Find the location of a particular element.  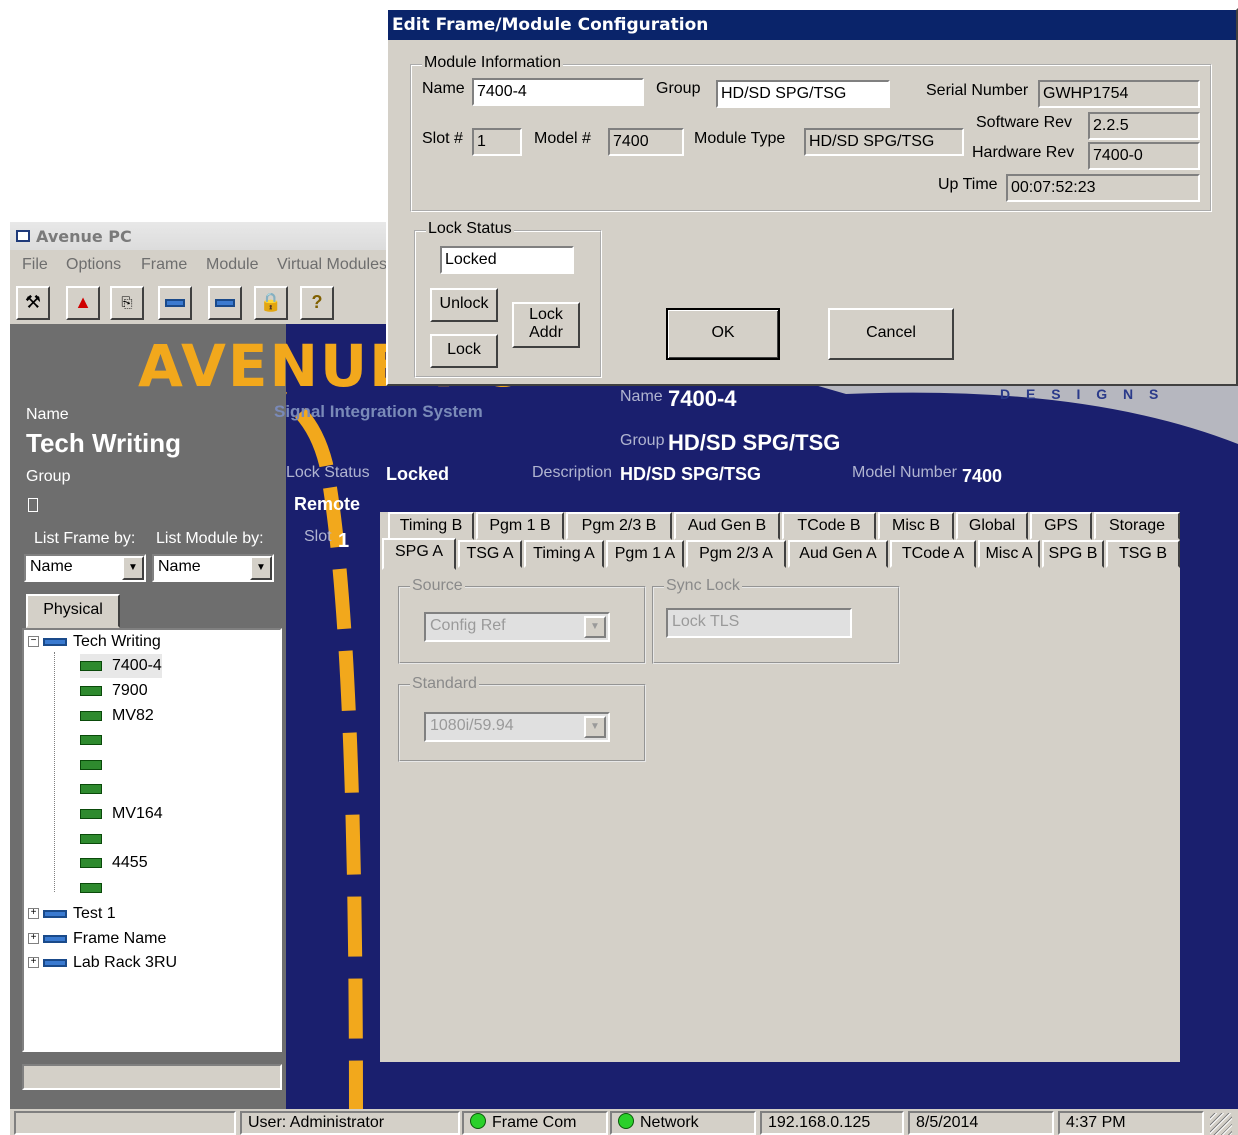

dialog-group-label: Group is located at coordinates (678, 88).